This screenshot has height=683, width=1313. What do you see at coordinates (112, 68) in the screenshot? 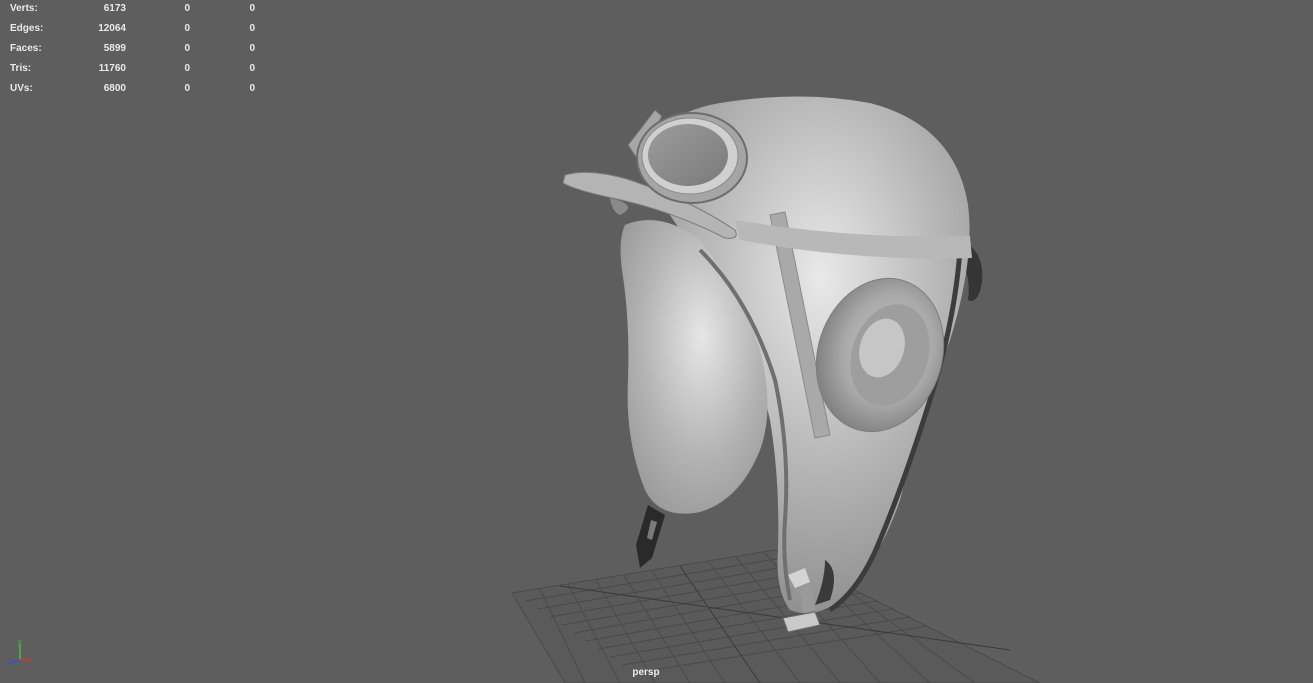
I see `hud-total: 11760` at bounding box center [112, 68].